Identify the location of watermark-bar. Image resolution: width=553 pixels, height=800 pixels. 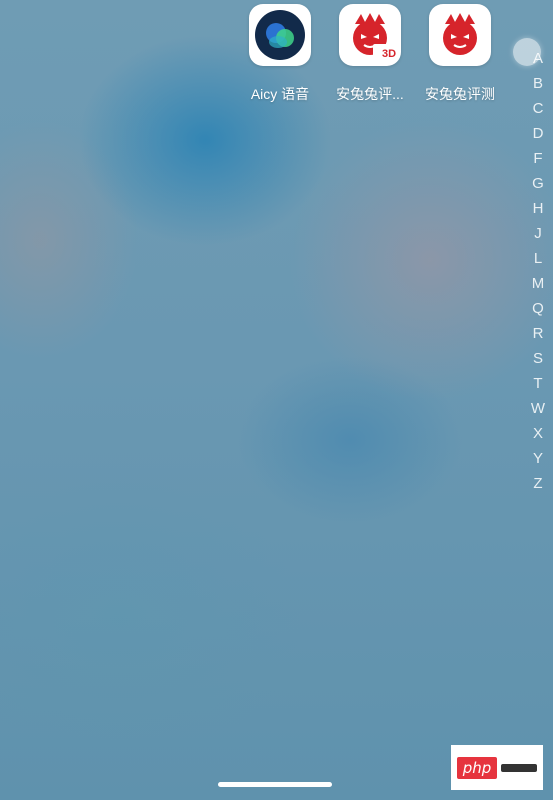
(519, 767).